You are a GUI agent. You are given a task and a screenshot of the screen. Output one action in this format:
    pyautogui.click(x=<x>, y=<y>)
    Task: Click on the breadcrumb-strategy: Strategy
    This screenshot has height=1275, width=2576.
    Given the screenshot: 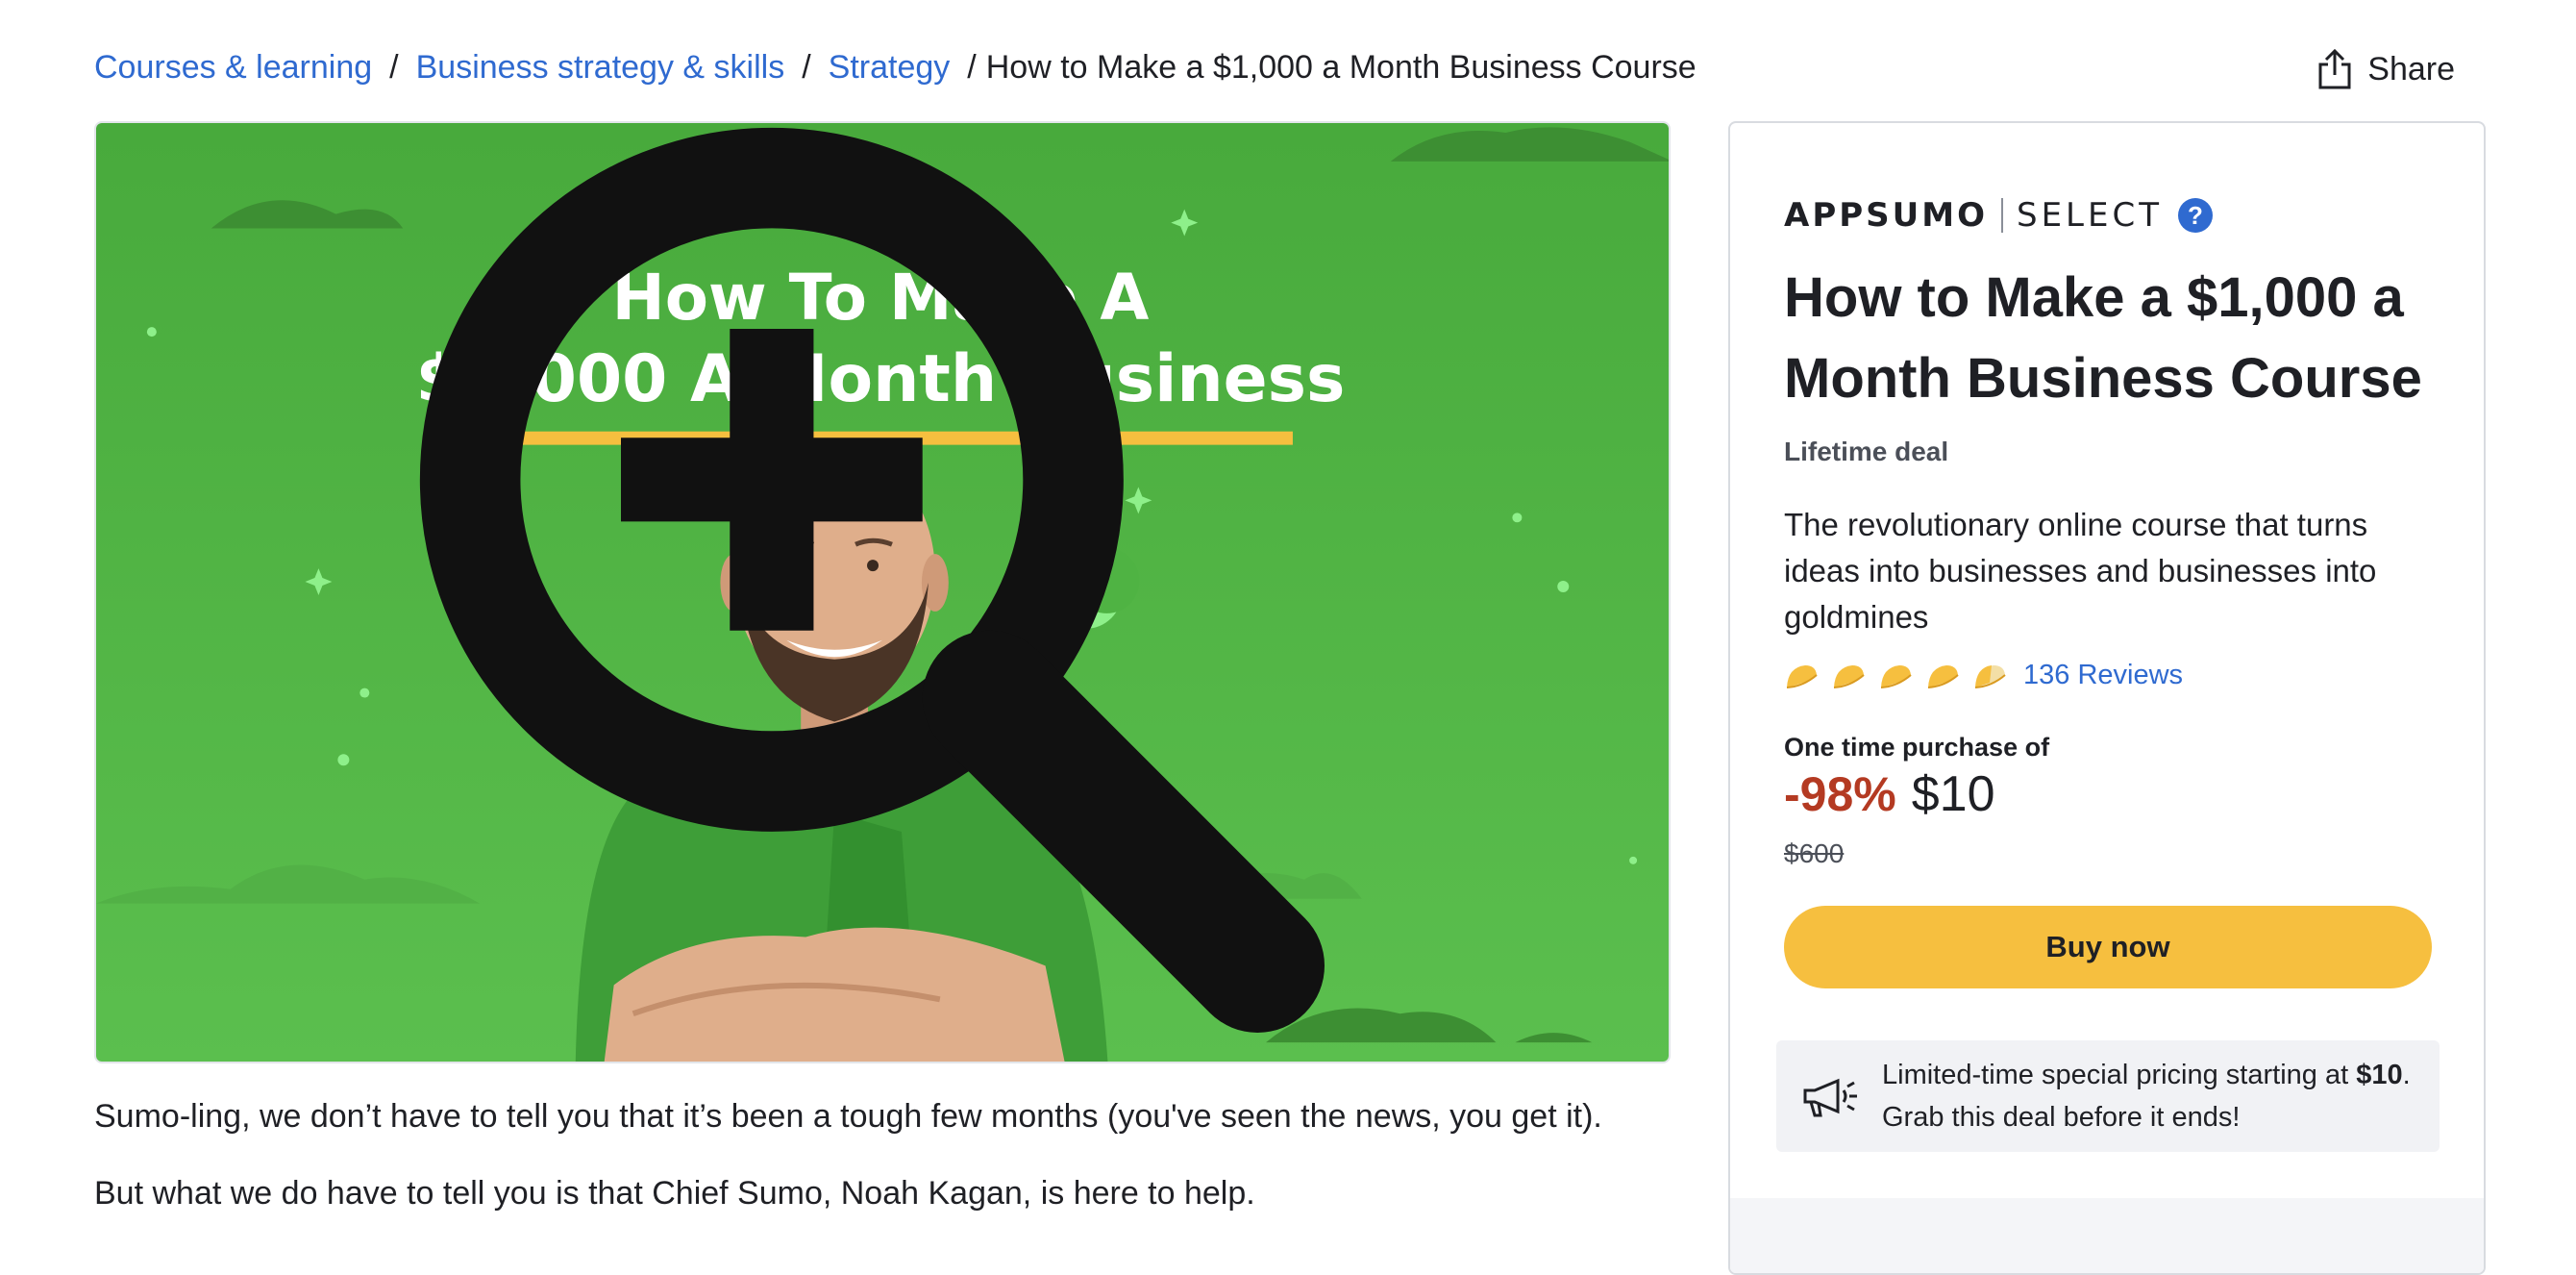 What is the action you would take?
    pyautogui.click(x=890, y=68)
    